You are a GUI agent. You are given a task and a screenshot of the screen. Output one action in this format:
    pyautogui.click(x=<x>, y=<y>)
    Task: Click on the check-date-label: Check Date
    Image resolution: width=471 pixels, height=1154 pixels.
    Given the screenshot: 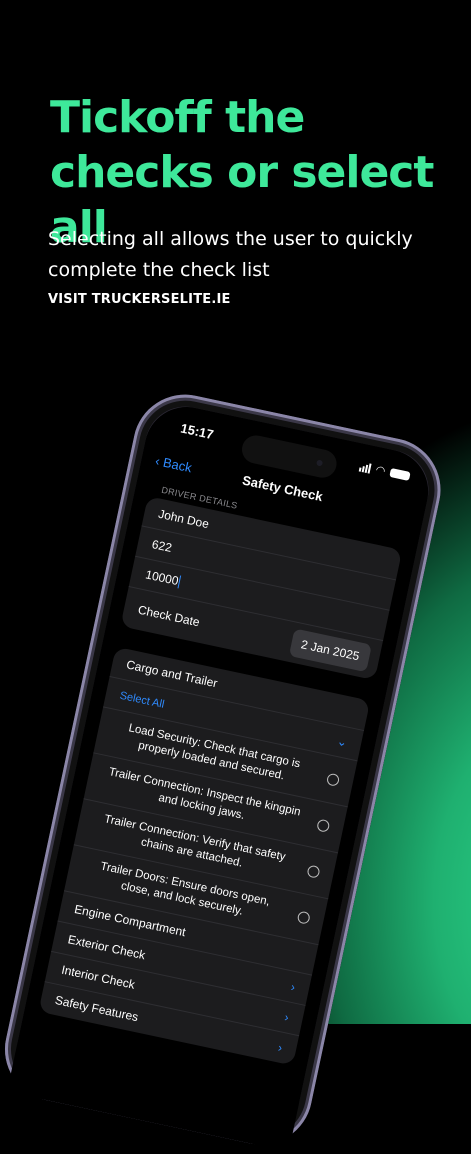 What is the action you would take?
    pyautogui.click(x=168, y=616)
    